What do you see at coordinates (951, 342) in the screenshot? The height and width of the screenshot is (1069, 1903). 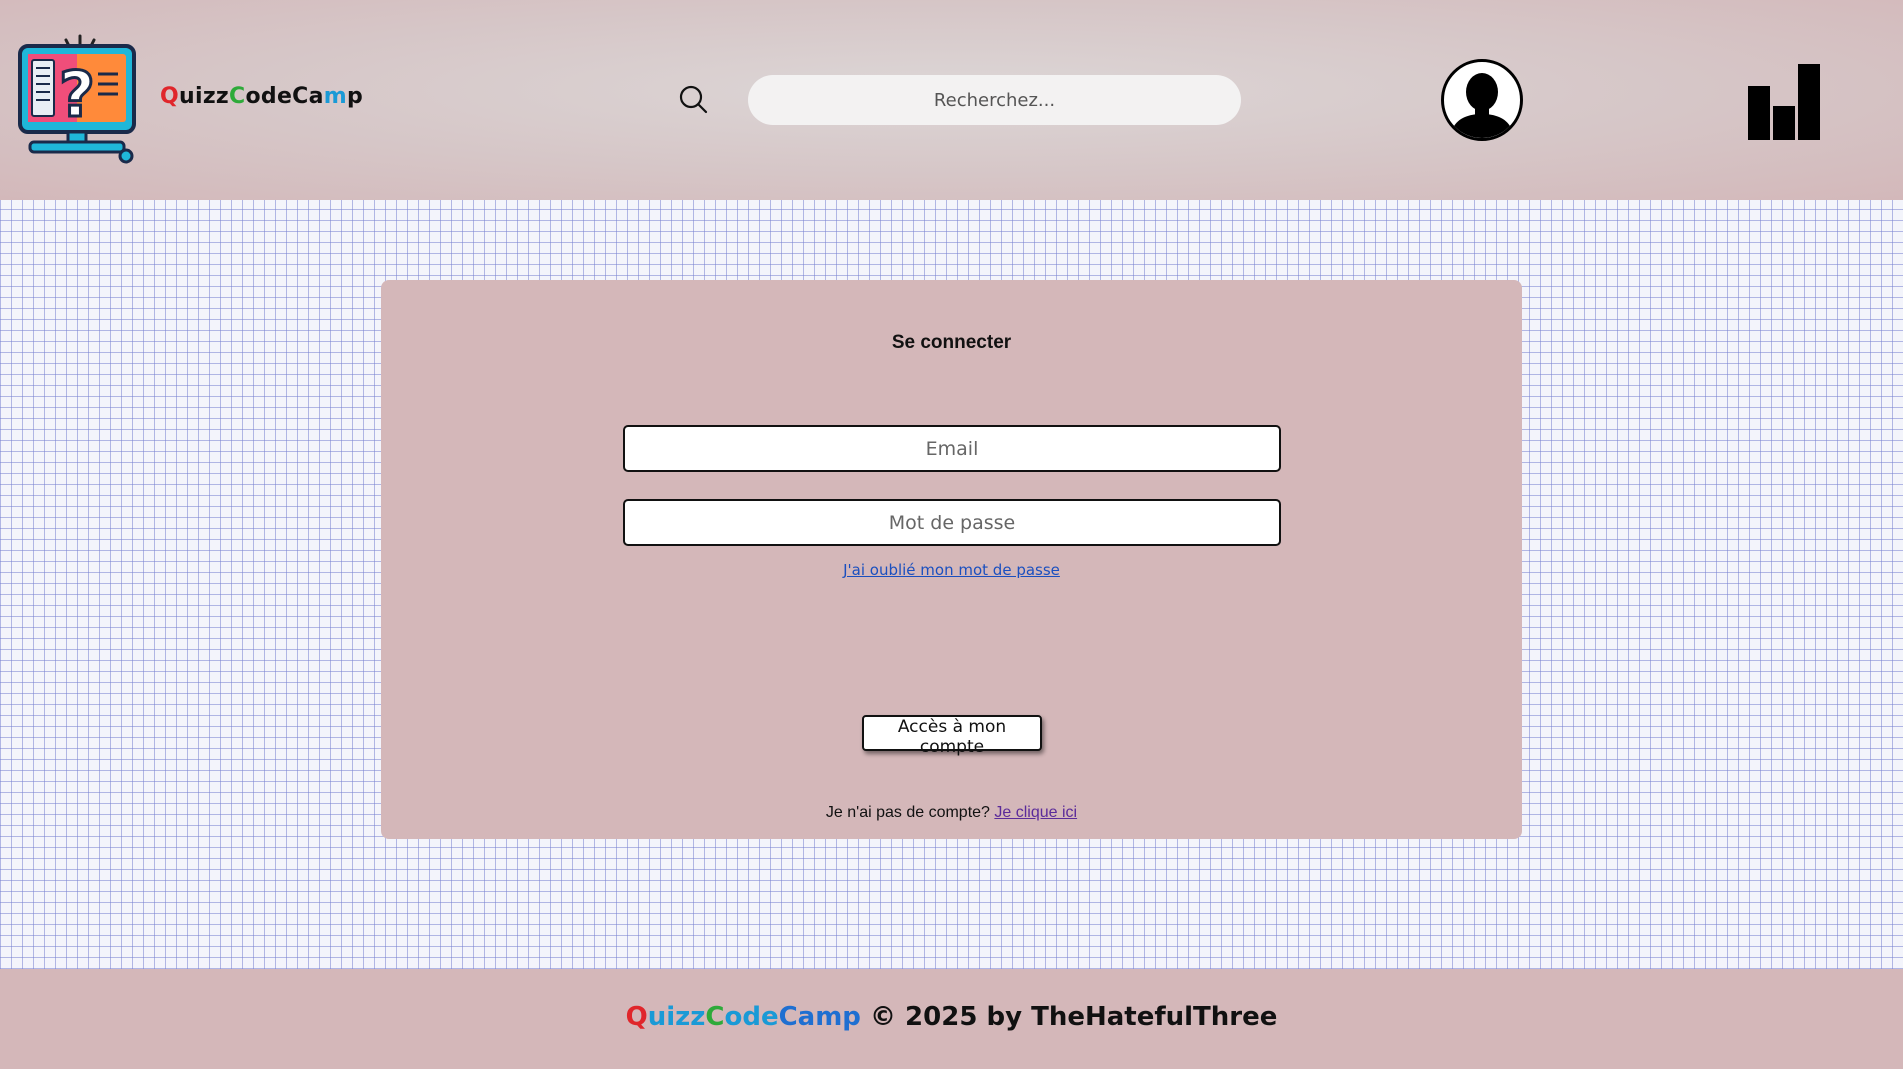 I see `login-title: Se connecter` at bounding box center [951, 342].